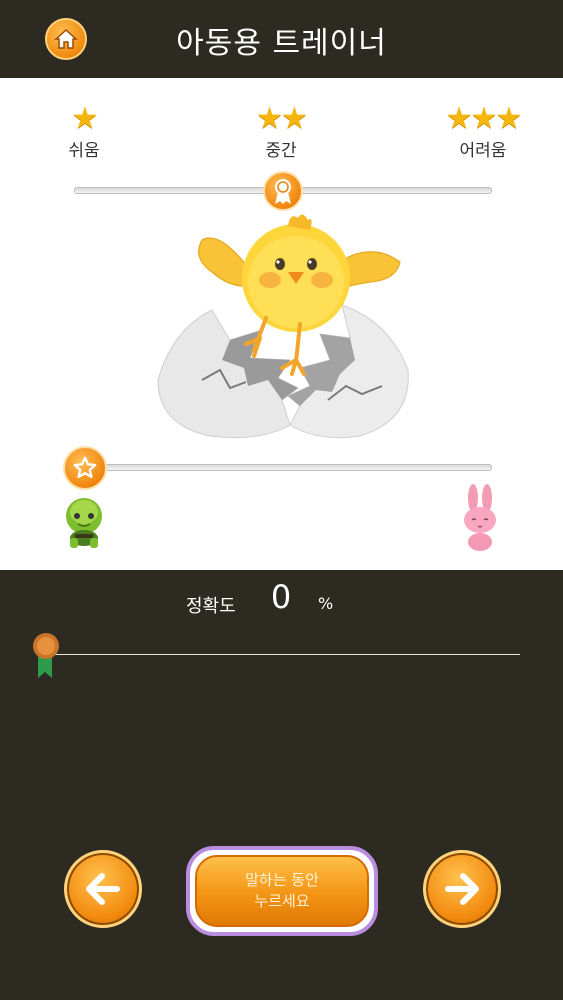 This screenshot has height=1000, width=563. What do you see at coordinates (85, 118) in the screenshot?
I see `star-icon: ★` at bounding box center [85, 118].